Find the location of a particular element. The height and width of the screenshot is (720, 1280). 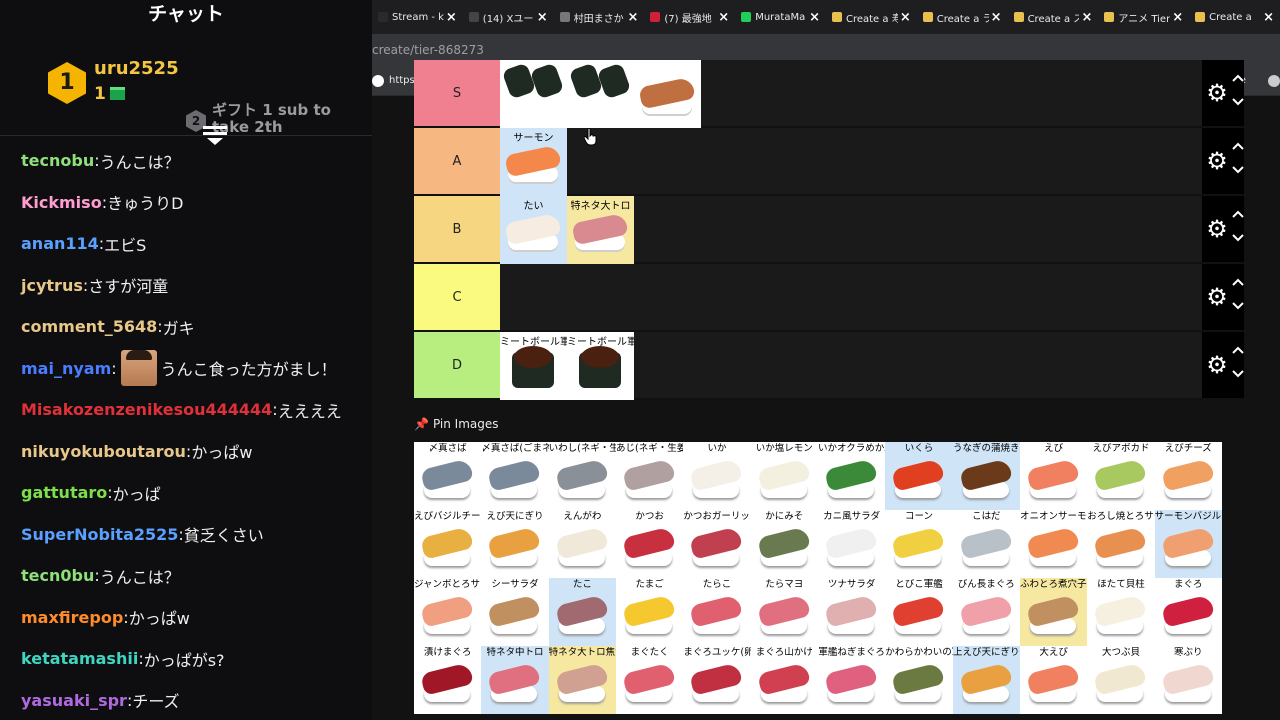

browser-tab: Create a × is located at coordinates (1234, 17).